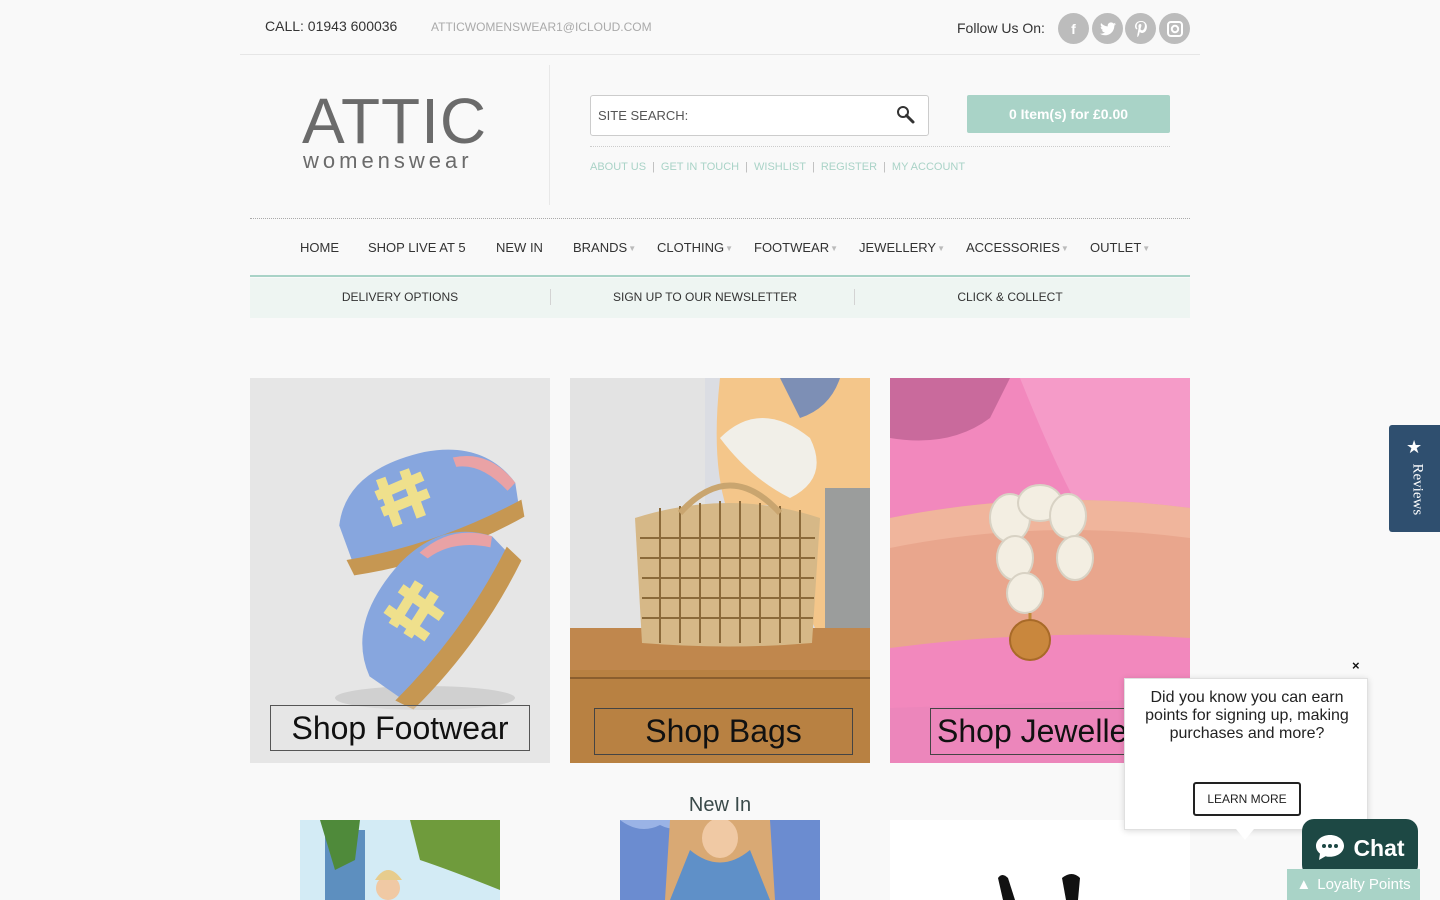 This screenshot has width=1440, height=900. I want to click on email-link: ATTICWOMENSWEAR1@ICLOUD.COM, so click(541, 27).